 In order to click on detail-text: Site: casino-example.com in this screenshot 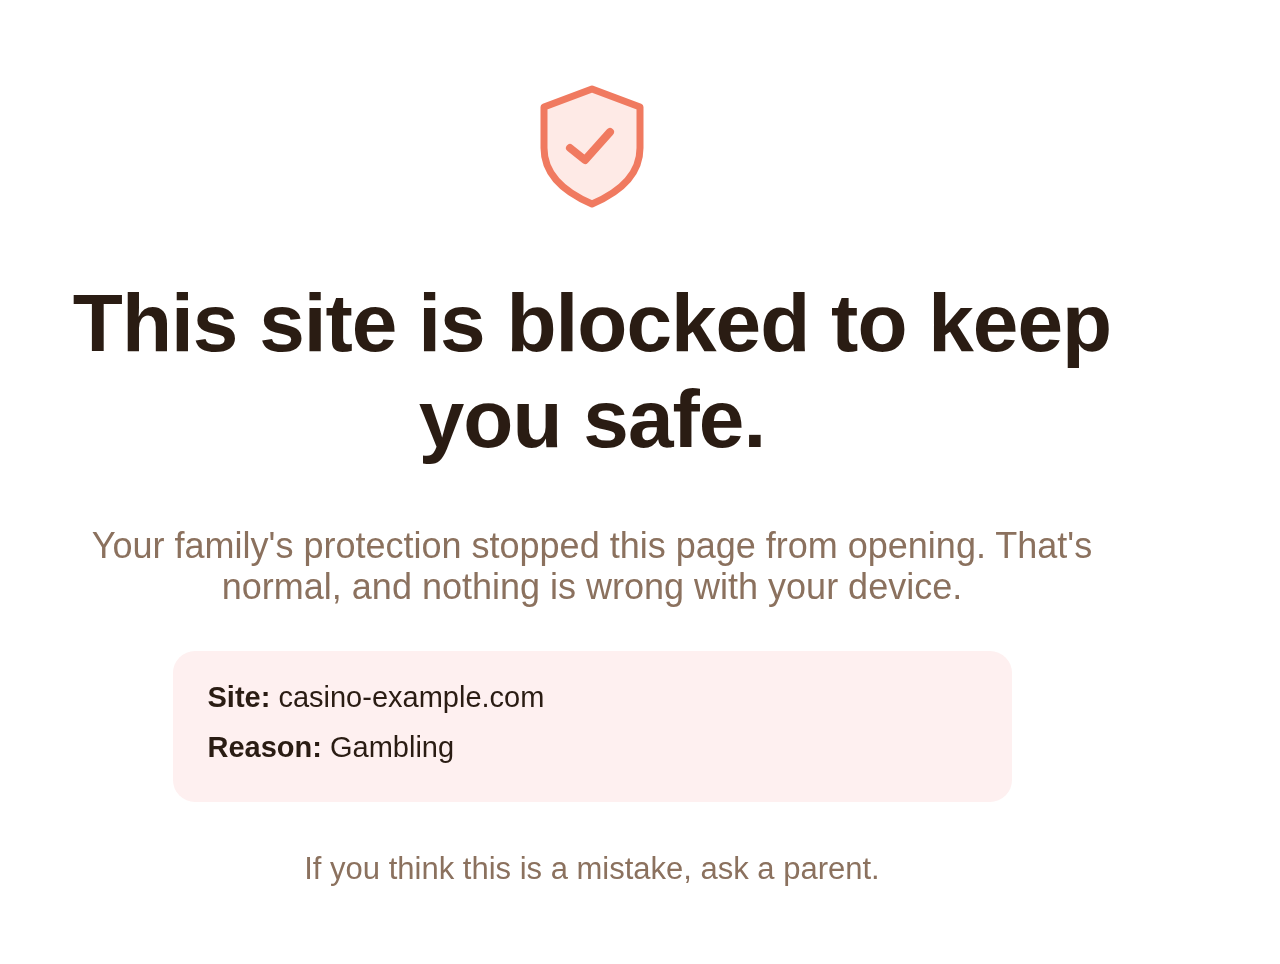, I will do `click(376, 697)`.